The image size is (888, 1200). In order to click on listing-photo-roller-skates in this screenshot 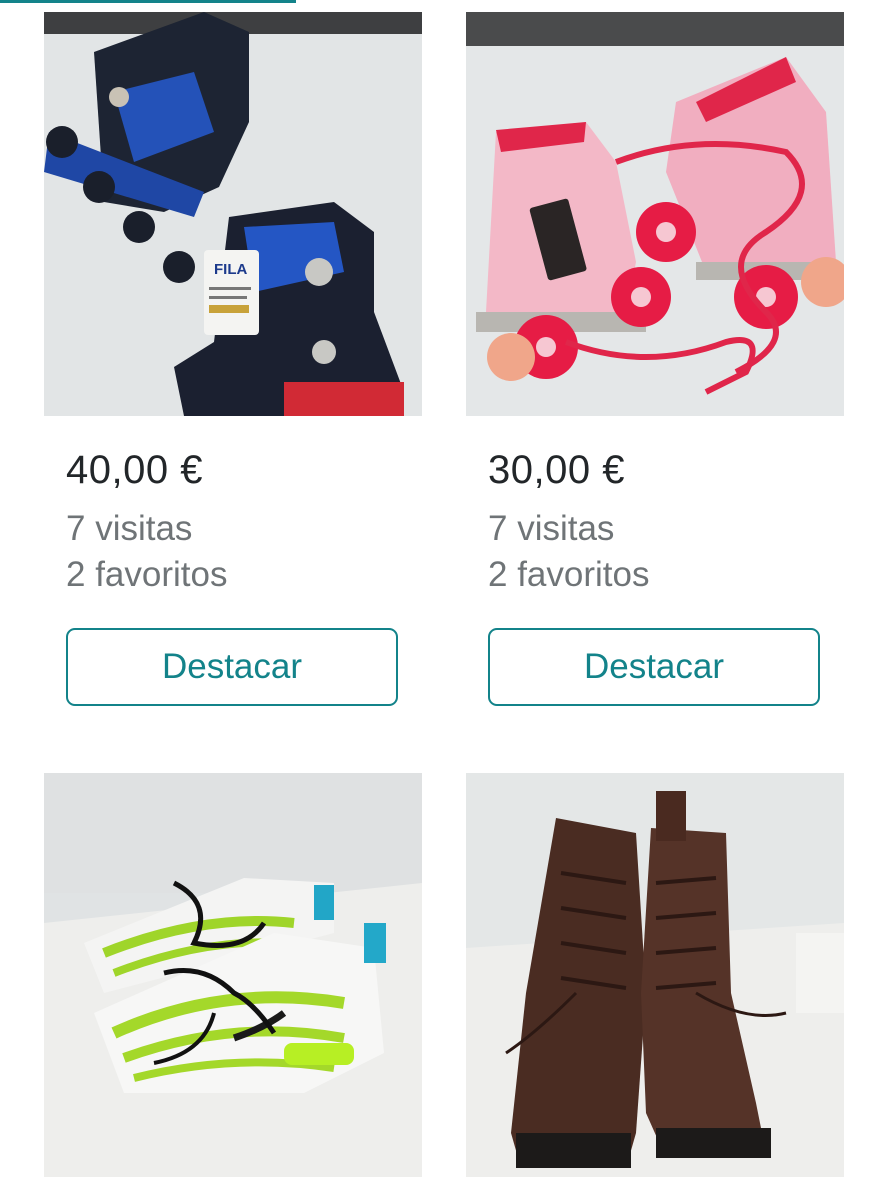, I will do `click(655, 214)`.